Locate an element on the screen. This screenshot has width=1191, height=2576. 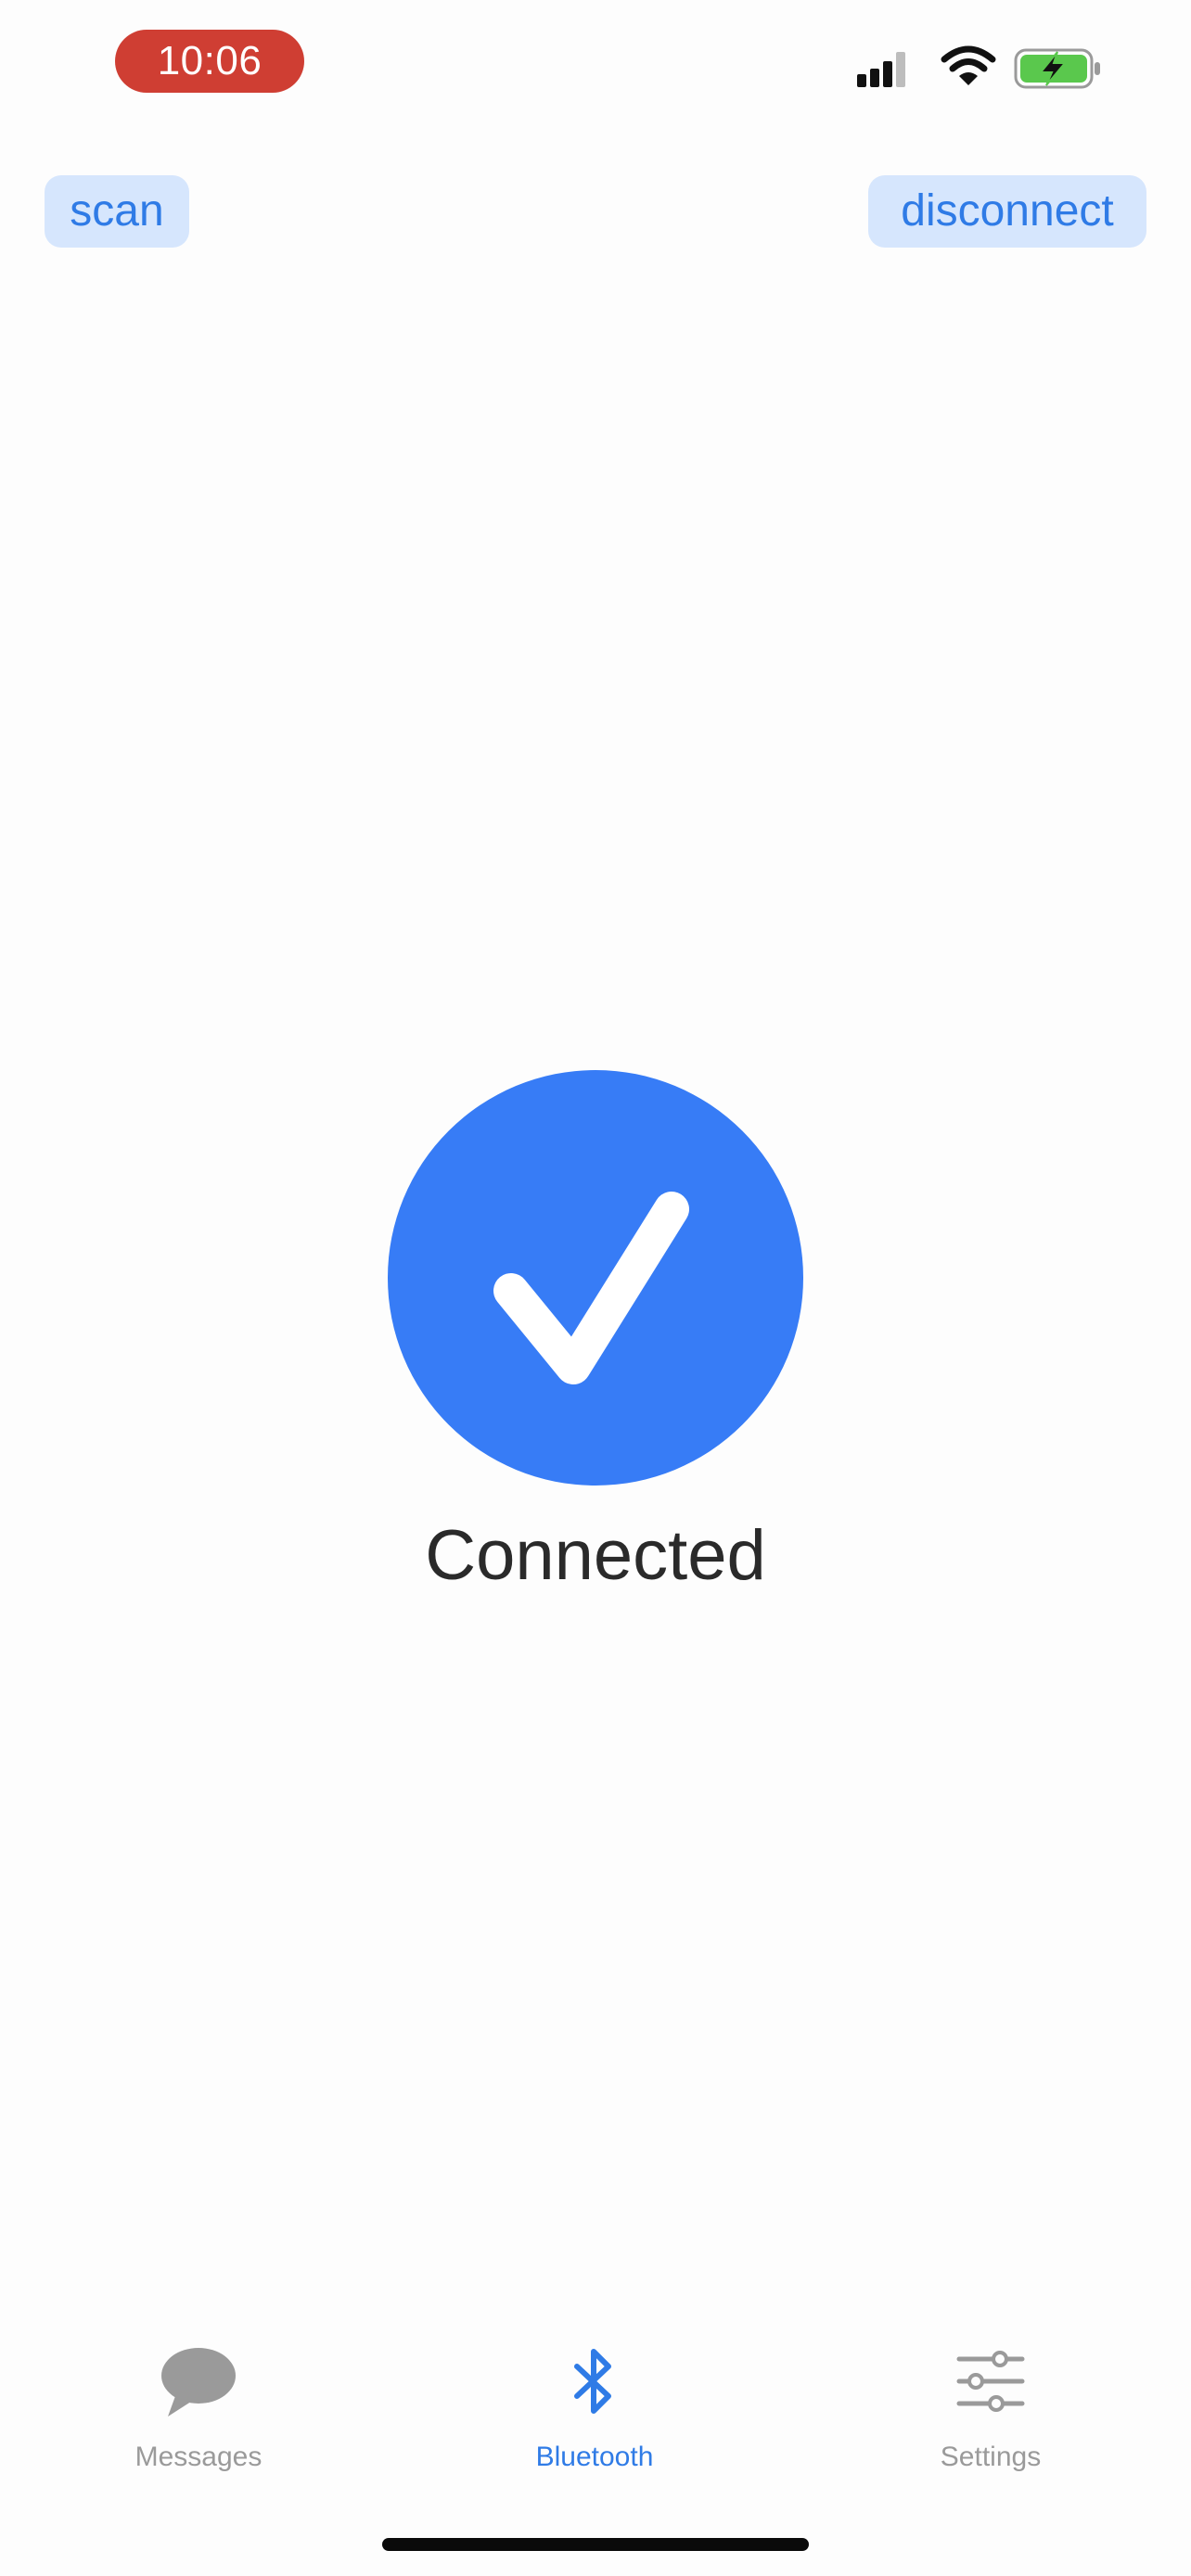
tab-bluetooth: Bluetooth is located at coordinates (594, 2415).